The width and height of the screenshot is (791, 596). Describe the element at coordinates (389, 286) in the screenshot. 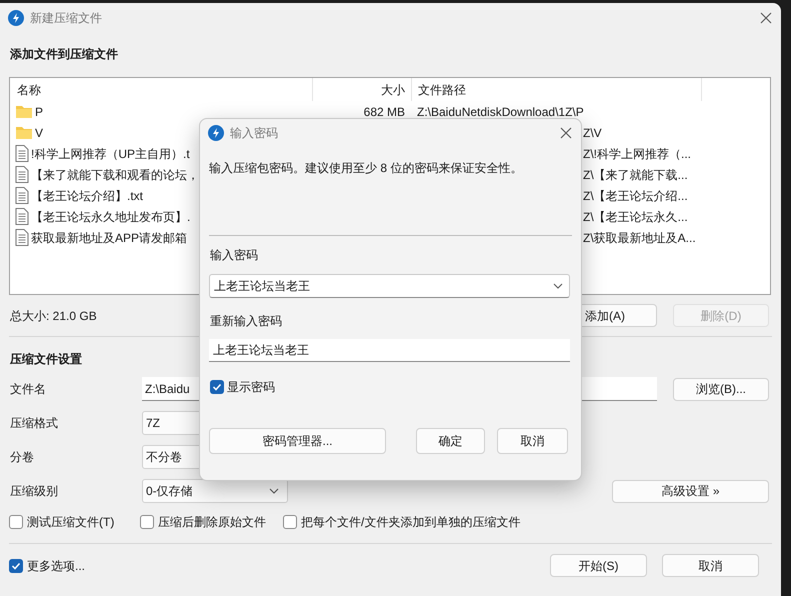

I see `password-combobox: 上老王论坛当老王` at that location.